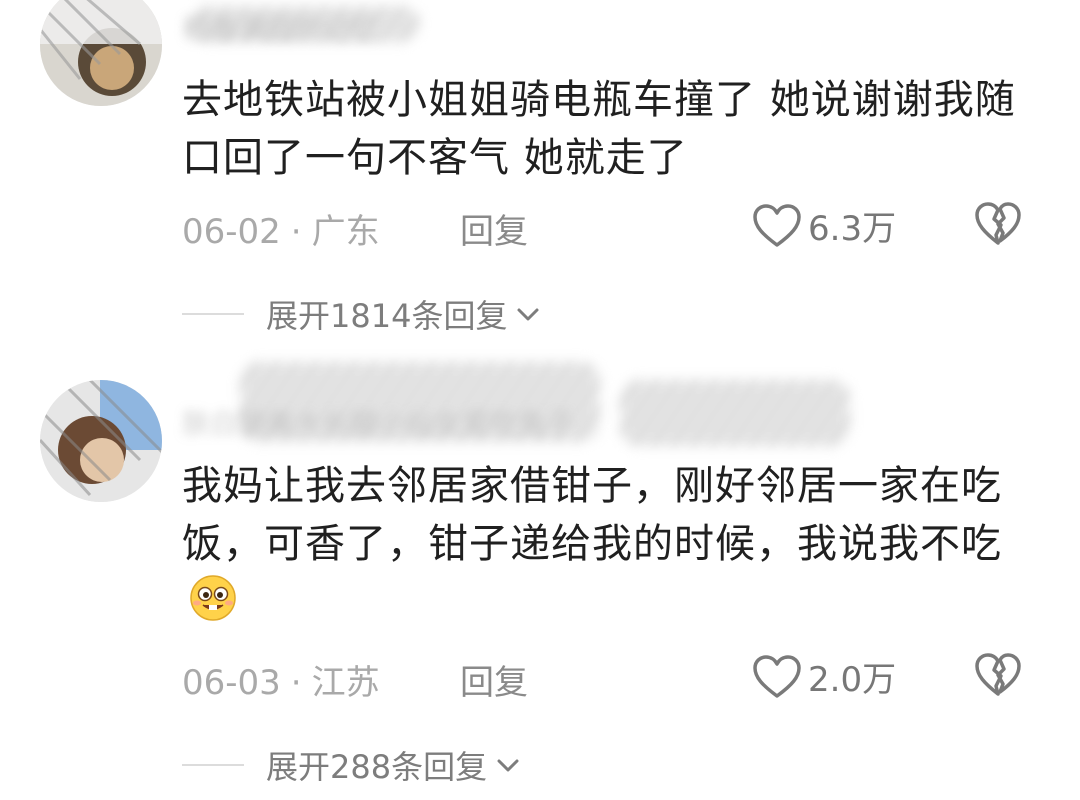 The width and height of the screenshot is (1080, 800). What do you see at coordinates (378, 422) in the screenshot?
I see `username: 肤白貌美大长腿小仙女爱吃兔子` at bounding box center [378, 422].